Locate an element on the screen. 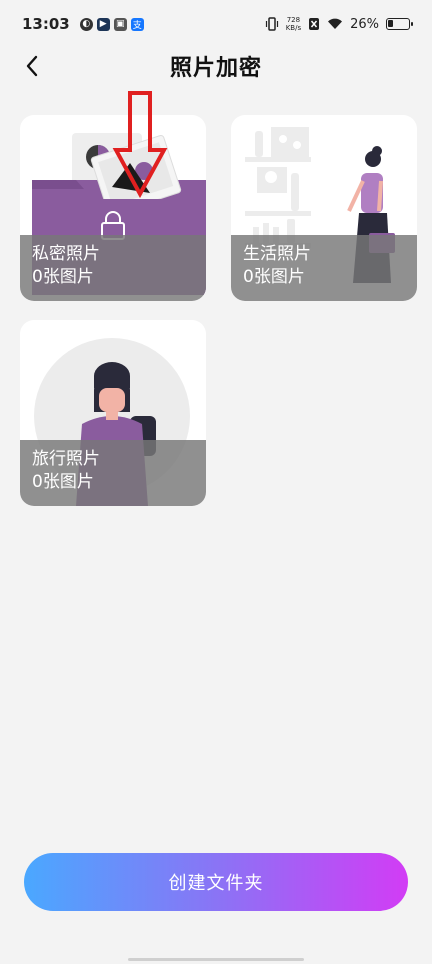 Image resolution: width=432 pixels, height=964 pixels. net-speed-value: 728 is located at coordinates (293, 20).